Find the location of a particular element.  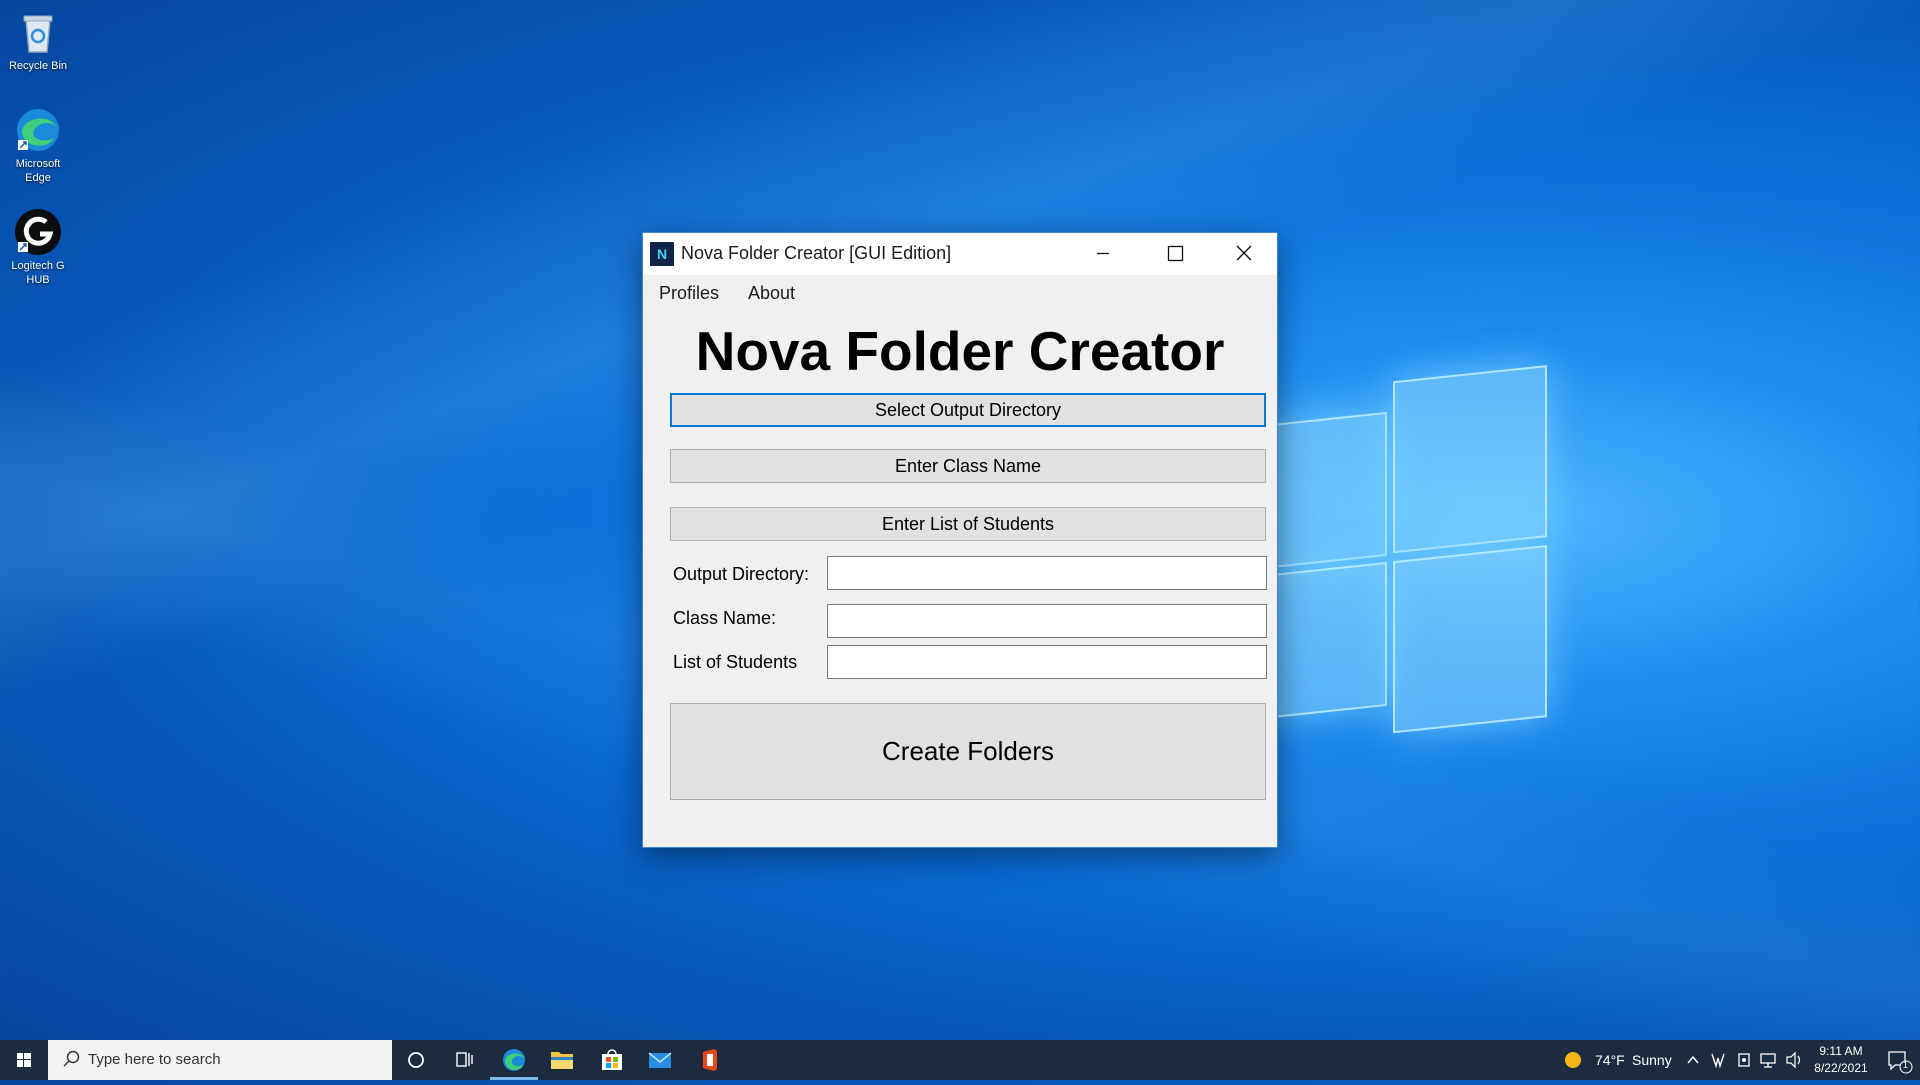

volume-button is located at coordinates (1794, 1060).